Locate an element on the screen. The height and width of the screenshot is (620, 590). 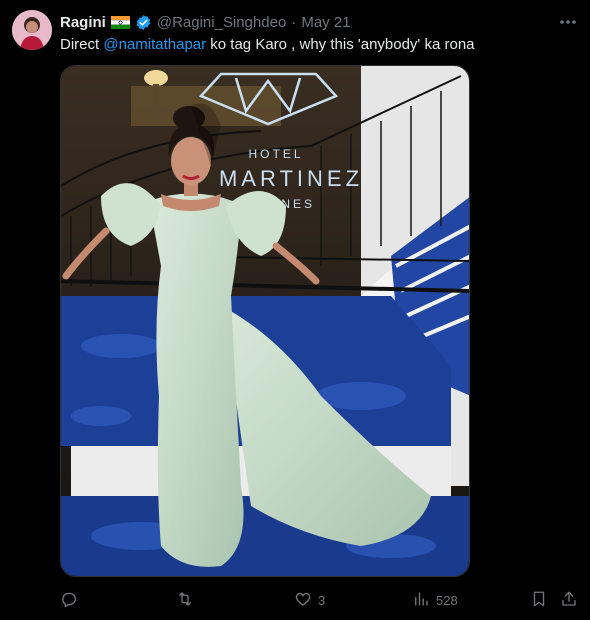
post-date: May 21 is located at coordinates (325, 22).